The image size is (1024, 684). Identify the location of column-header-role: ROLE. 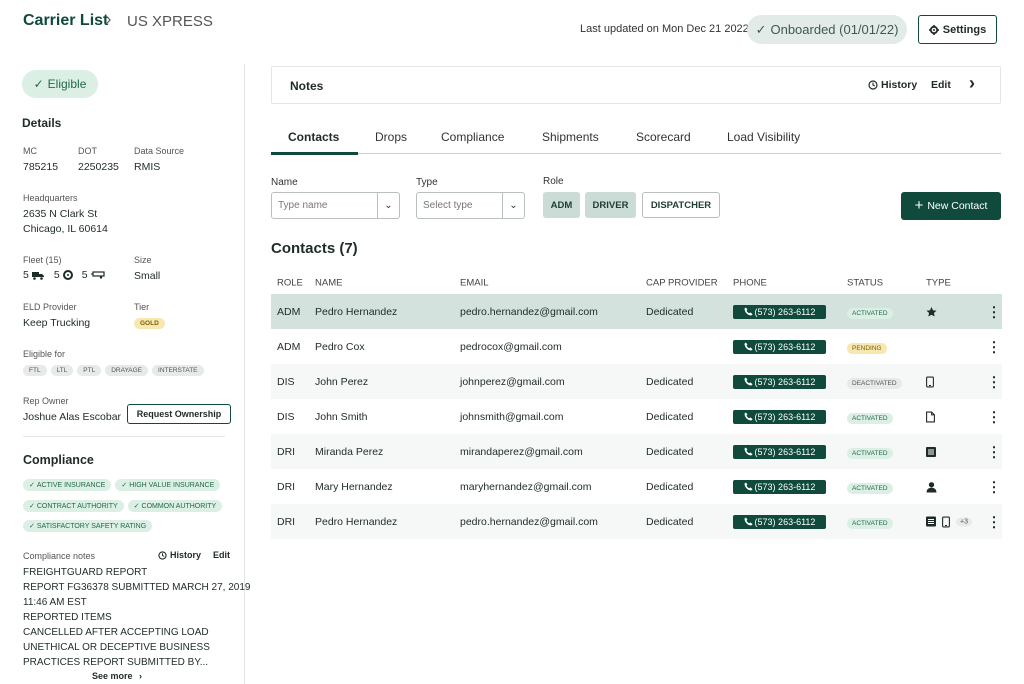
(290, 283).